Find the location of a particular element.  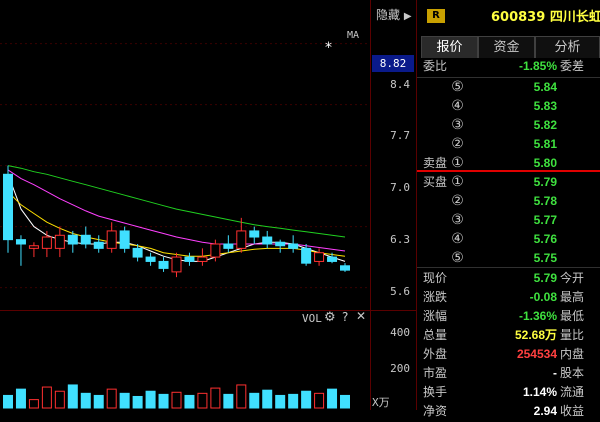

chevron-right-icon: ▶ is located at coordinates (407, 16).